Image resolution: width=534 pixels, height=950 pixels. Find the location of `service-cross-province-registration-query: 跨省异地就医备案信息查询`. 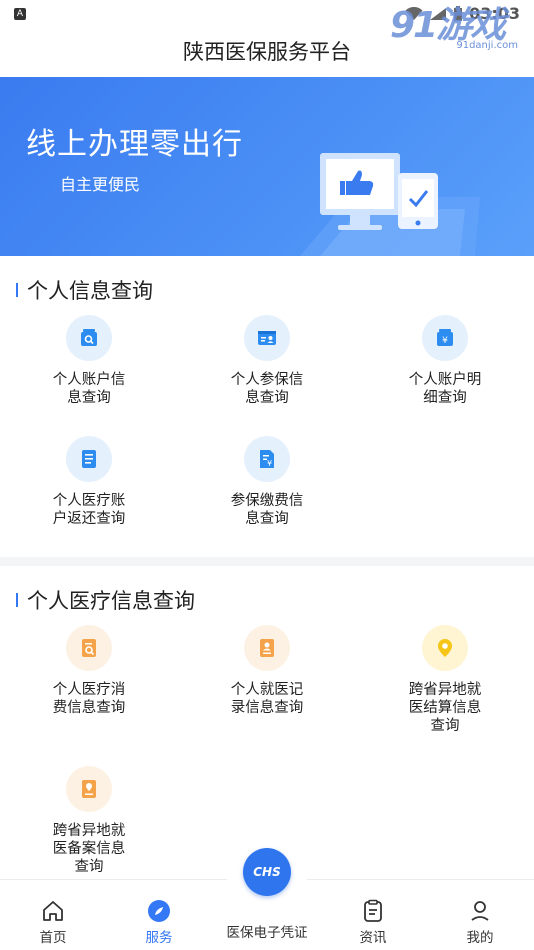

service-cross-province-registration-query: 跨省异地就医备案信息查询 is located at coordinates (89, 821).